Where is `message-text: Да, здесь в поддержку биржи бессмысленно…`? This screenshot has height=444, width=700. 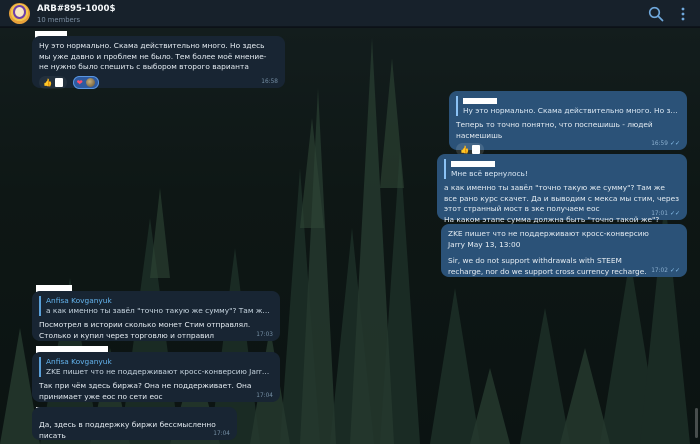
message-text: Да, здесь в поддержку биржи бессмысленно… is located at coordinates (127, 430).